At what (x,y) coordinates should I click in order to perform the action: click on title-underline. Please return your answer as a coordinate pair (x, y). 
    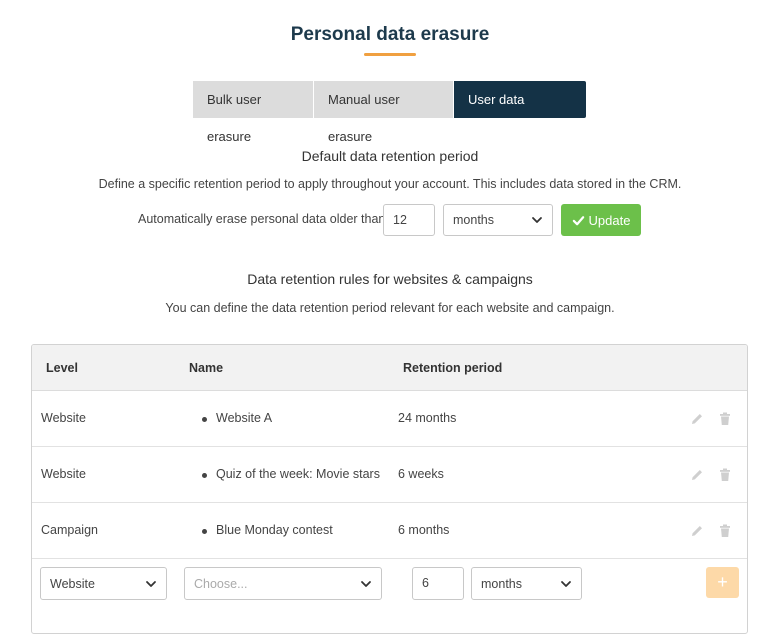
    Looking at the image, I should click on (390, 54).